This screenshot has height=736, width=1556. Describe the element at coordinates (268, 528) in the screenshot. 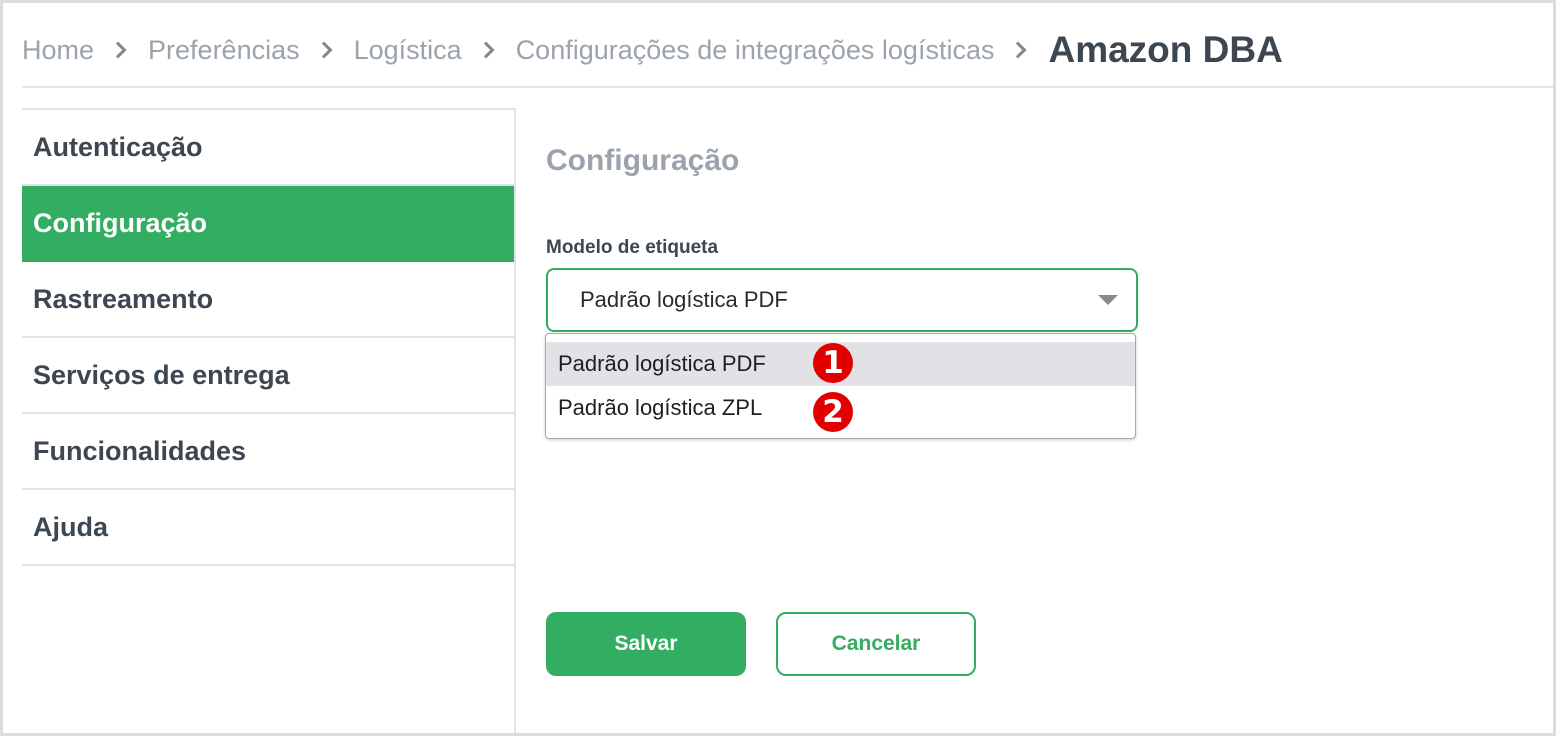

I see `sidebar-item-ajuda: Ajuda` at that location.